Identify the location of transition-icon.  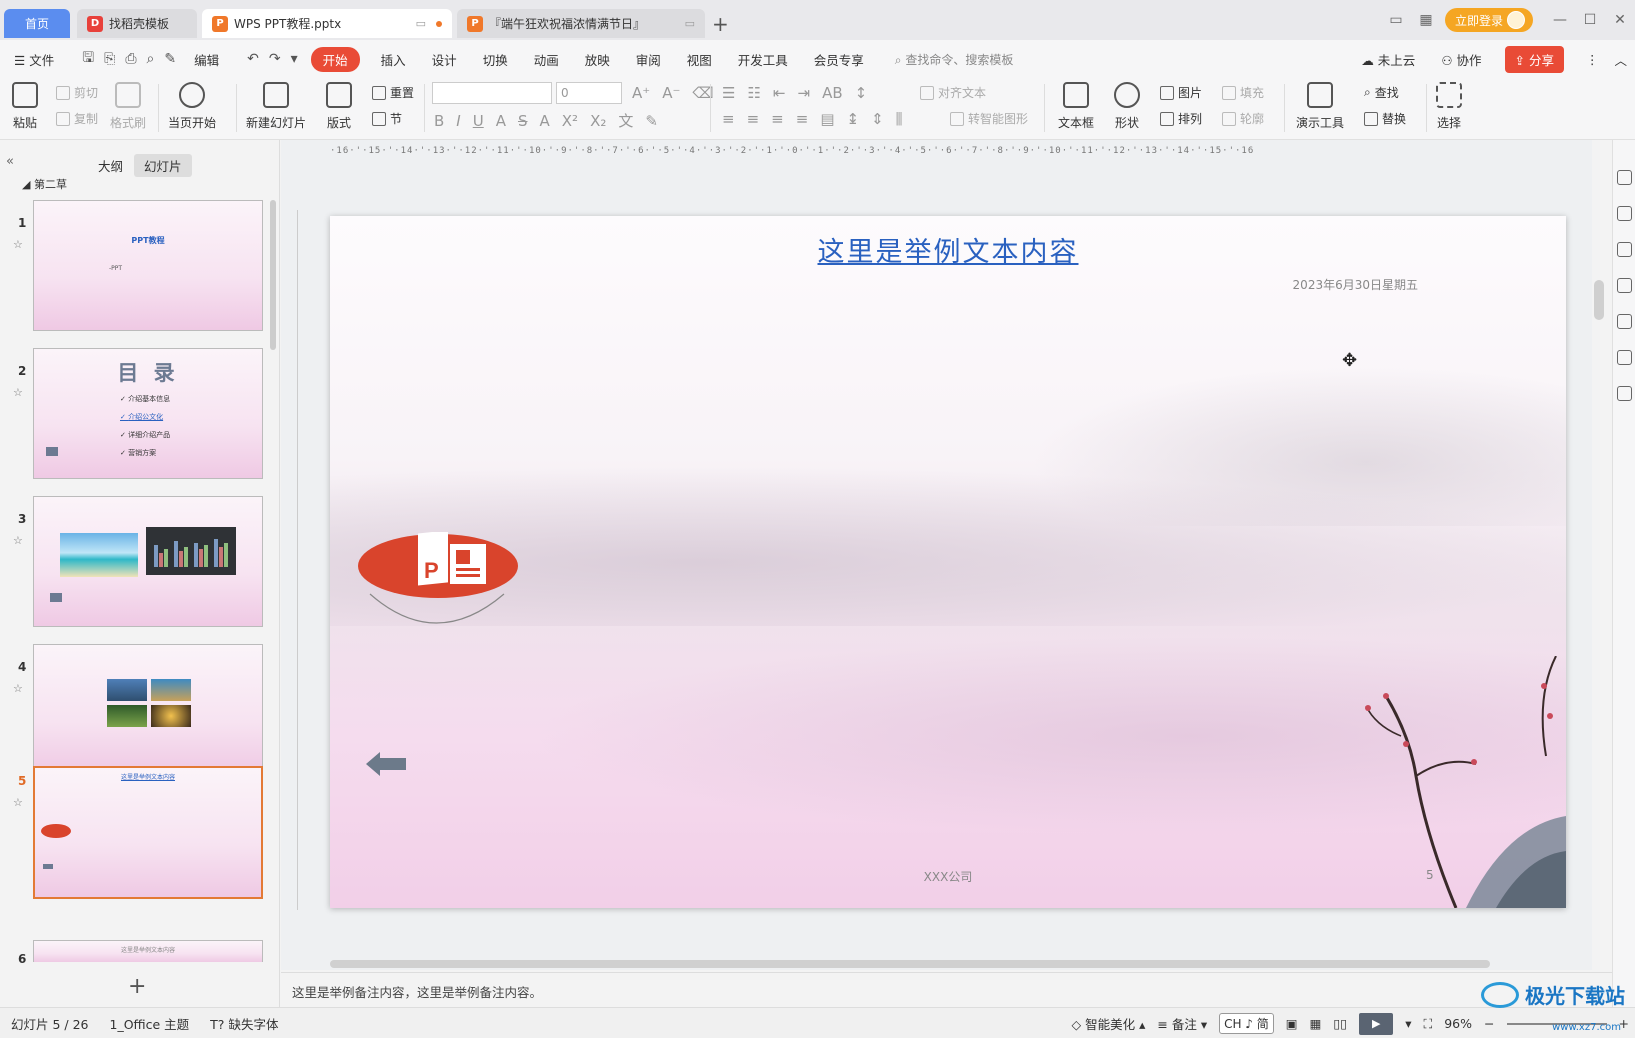
(1624, 285).